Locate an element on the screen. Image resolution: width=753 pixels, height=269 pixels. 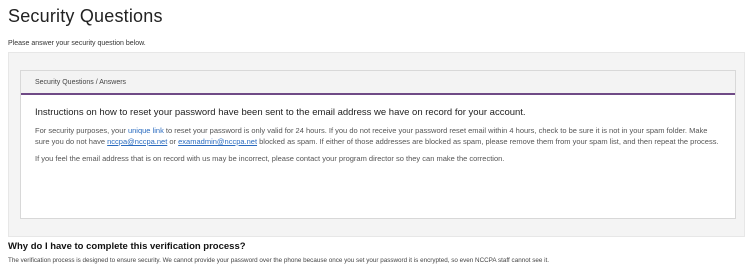
para-text-1: For security purposes, your is located at coordinates (81, 130).